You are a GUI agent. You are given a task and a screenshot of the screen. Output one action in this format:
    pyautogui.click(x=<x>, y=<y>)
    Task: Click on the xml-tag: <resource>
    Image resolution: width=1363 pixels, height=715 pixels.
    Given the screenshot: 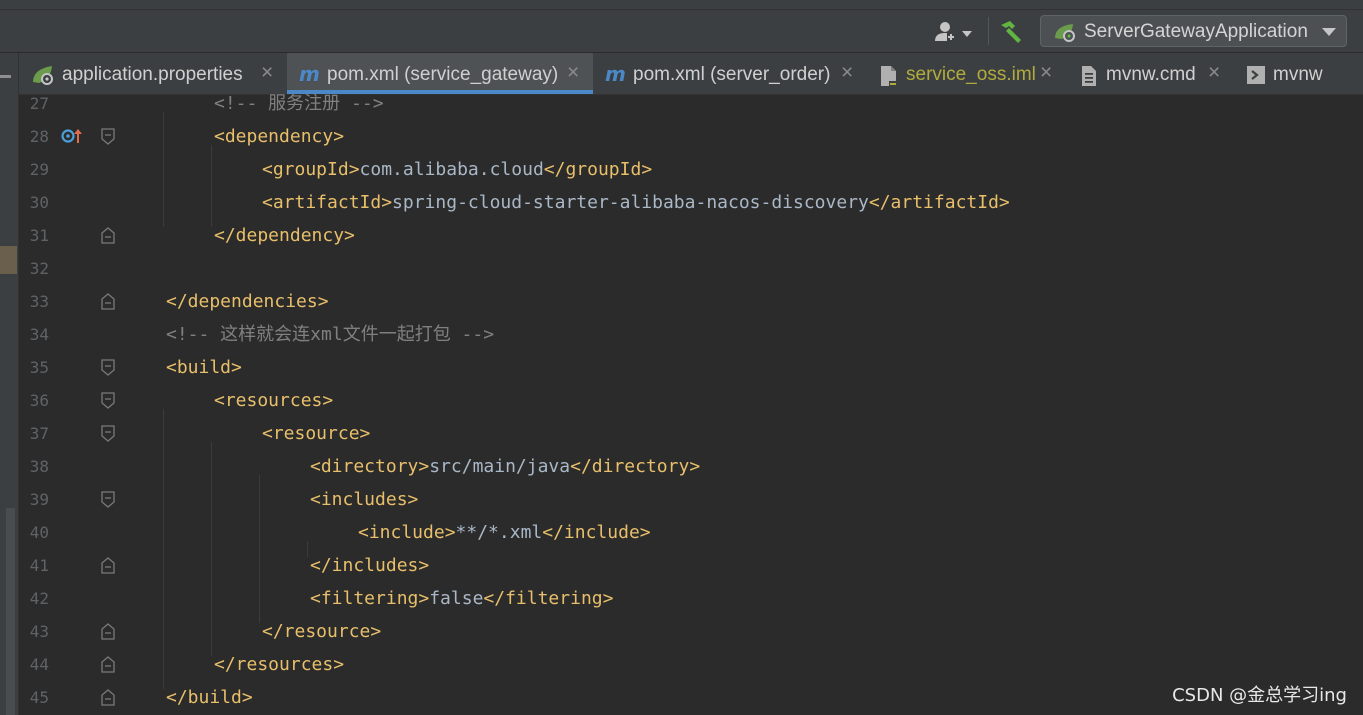 What is the action you would take?
    pyautogui.click(x=316, y=433)
    